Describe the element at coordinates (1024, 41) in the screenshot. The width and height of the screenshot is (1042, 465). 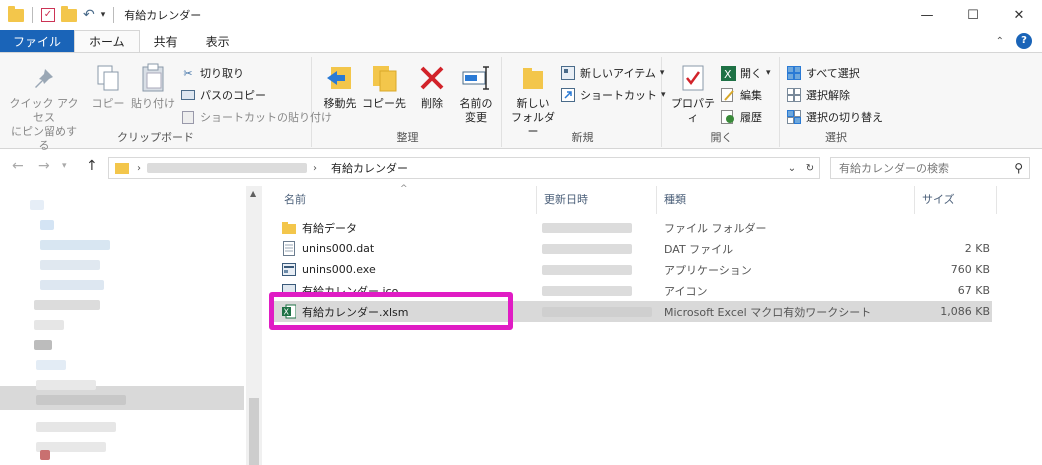
I see `help-icon: ?` at that location.